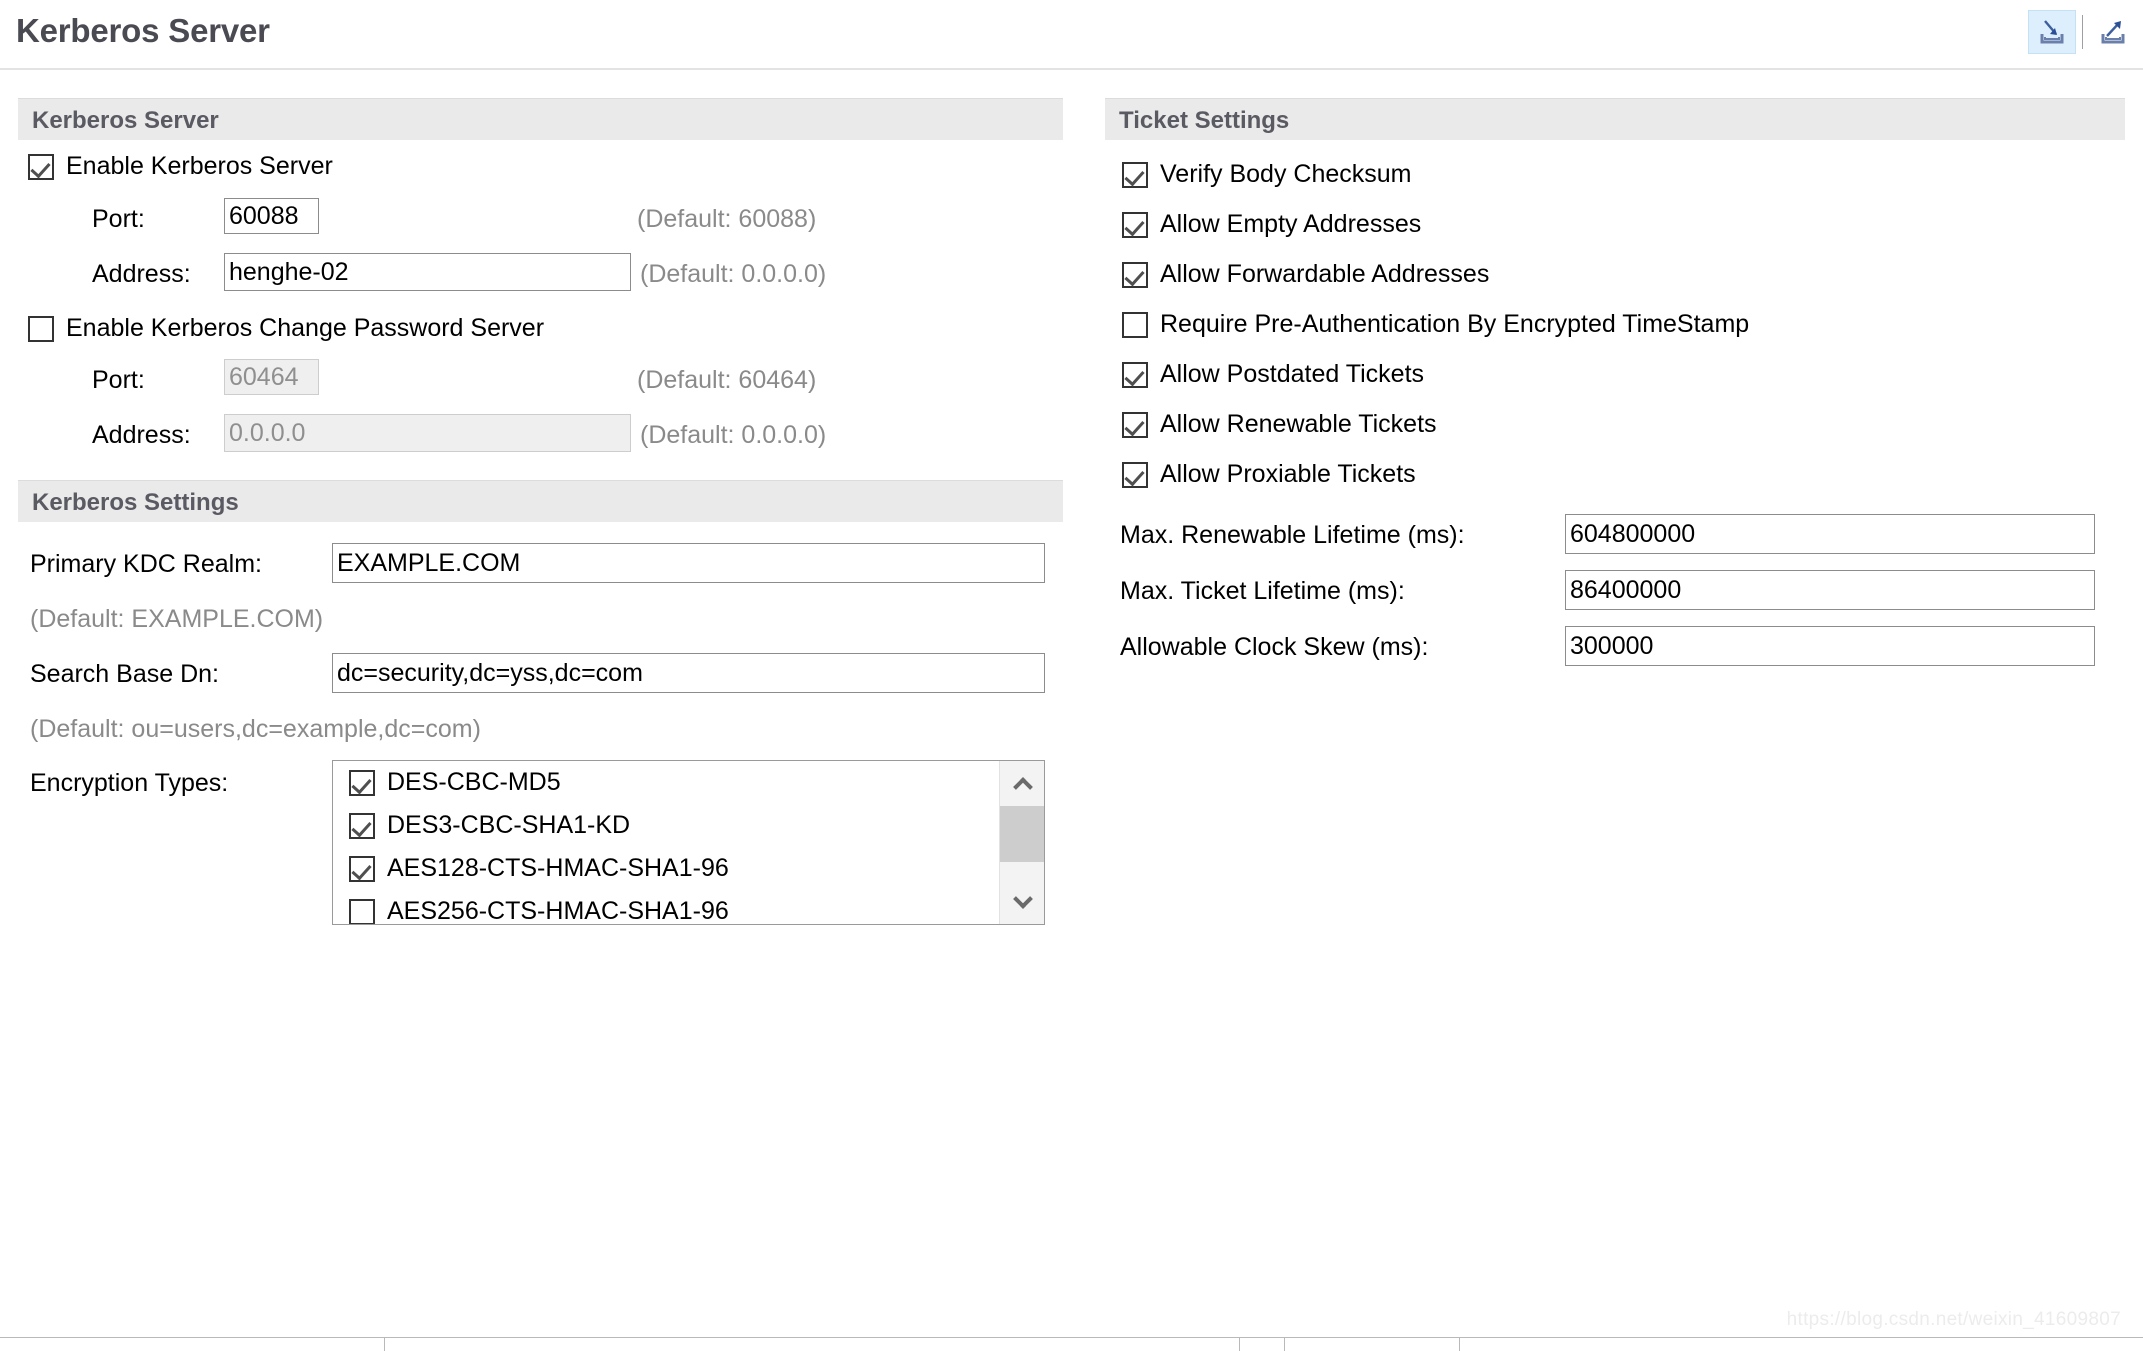 This screenshot has width=2143, height=1351. I want to click on kdc-realm-label: Primary KDC Realm:, so click(146, 564).